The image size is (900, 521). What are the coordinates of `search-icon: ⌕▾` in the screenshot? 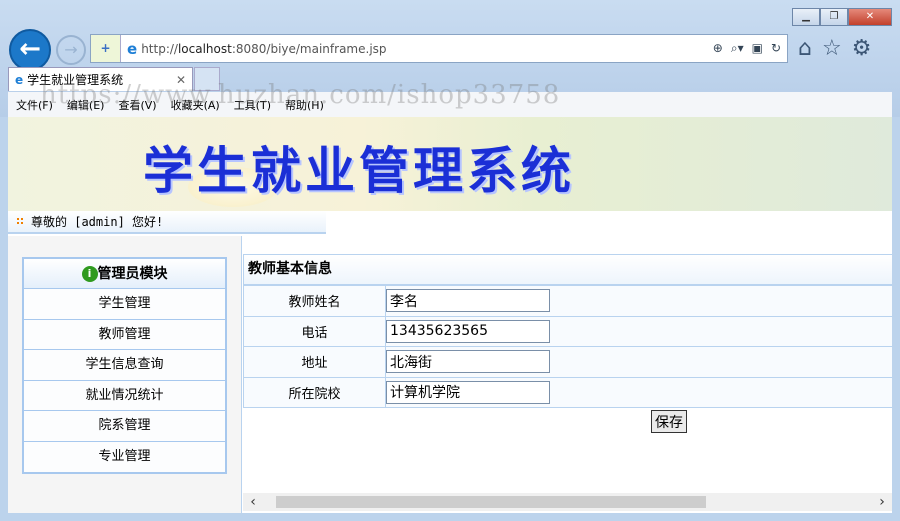 It's located at (737, 48).